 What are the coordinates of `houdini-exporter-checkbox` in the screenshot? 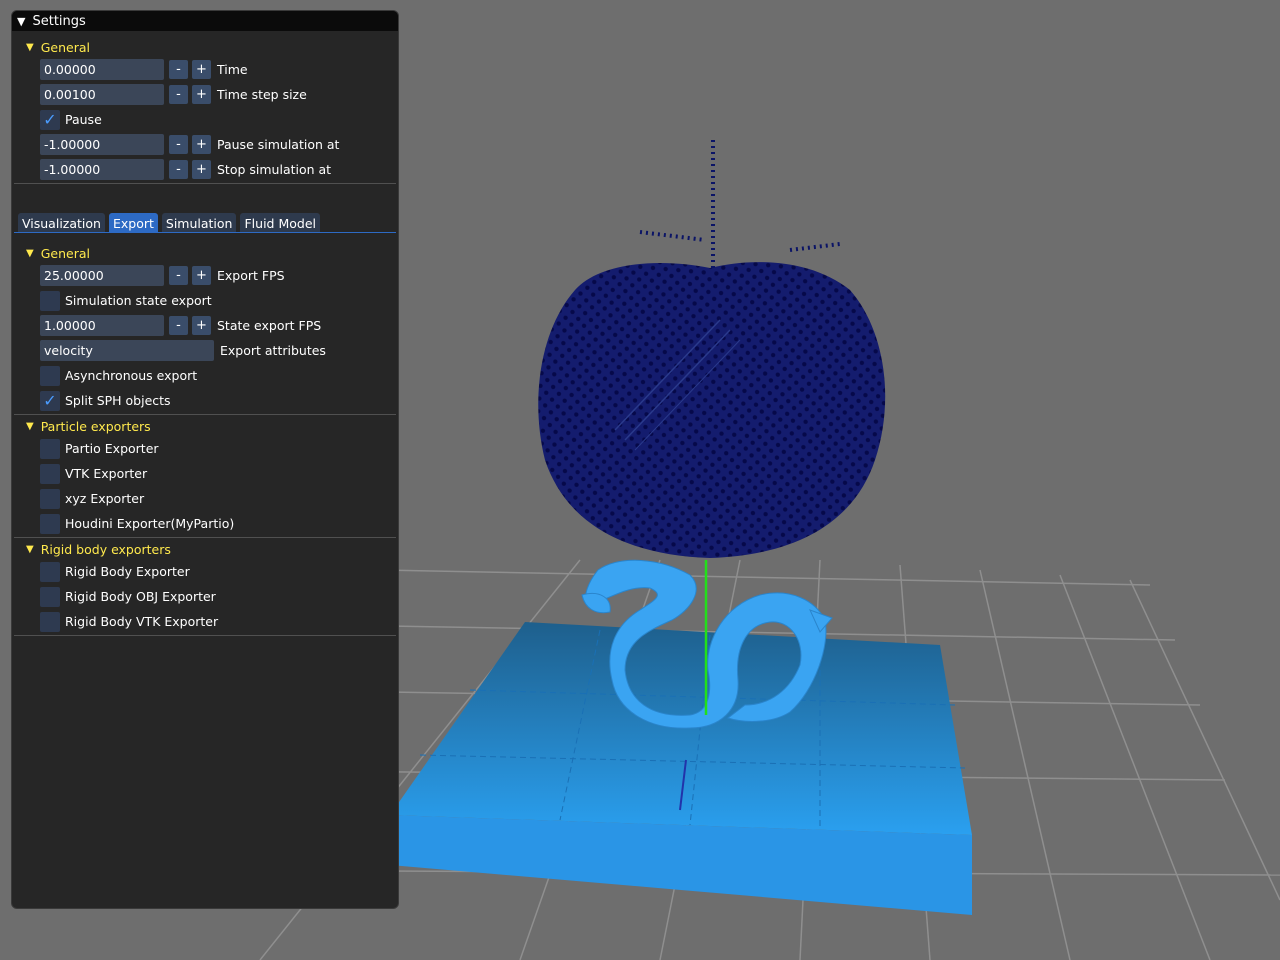 It's located at (50, 523).